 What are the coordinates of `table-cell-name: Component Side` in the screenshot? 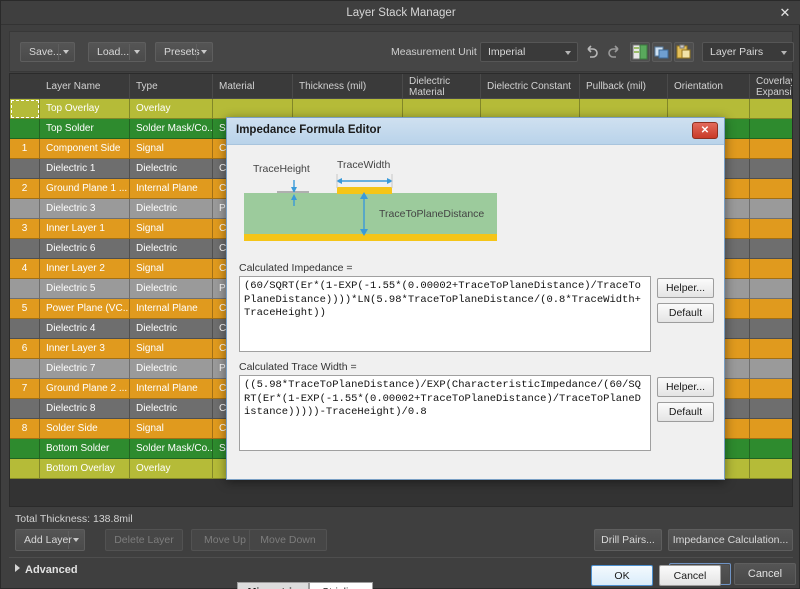 It's located at (85, 149).